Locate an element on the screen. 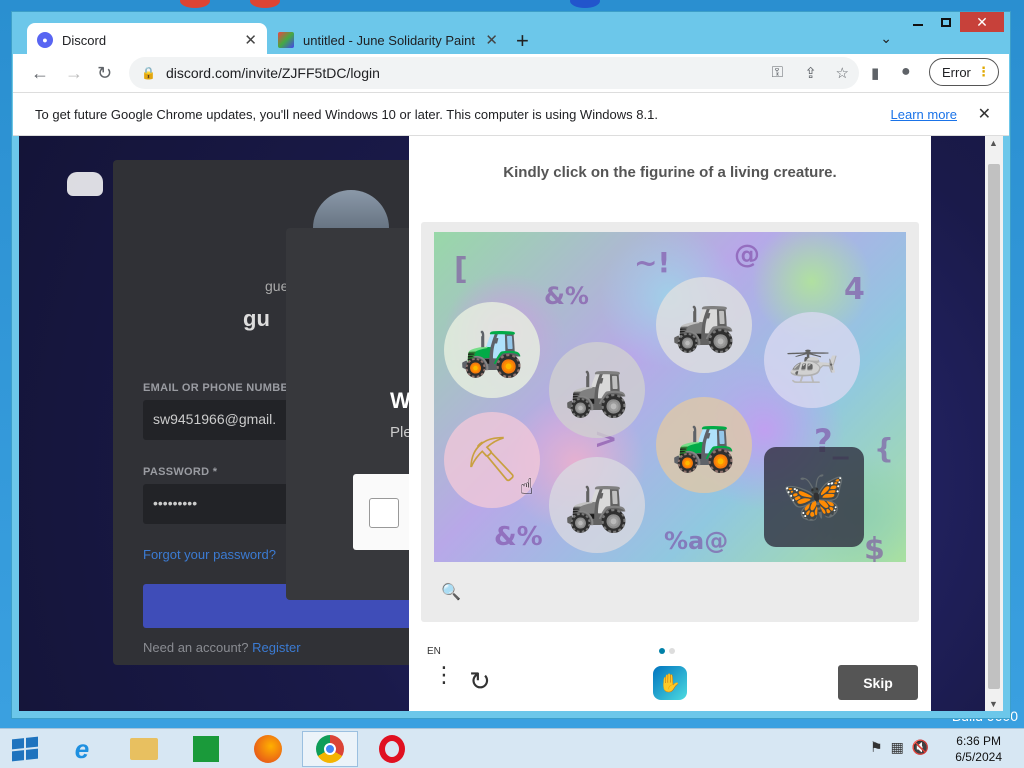  clock: 6:36 PM 6/5/2024 is located at coordinates (978, 749).